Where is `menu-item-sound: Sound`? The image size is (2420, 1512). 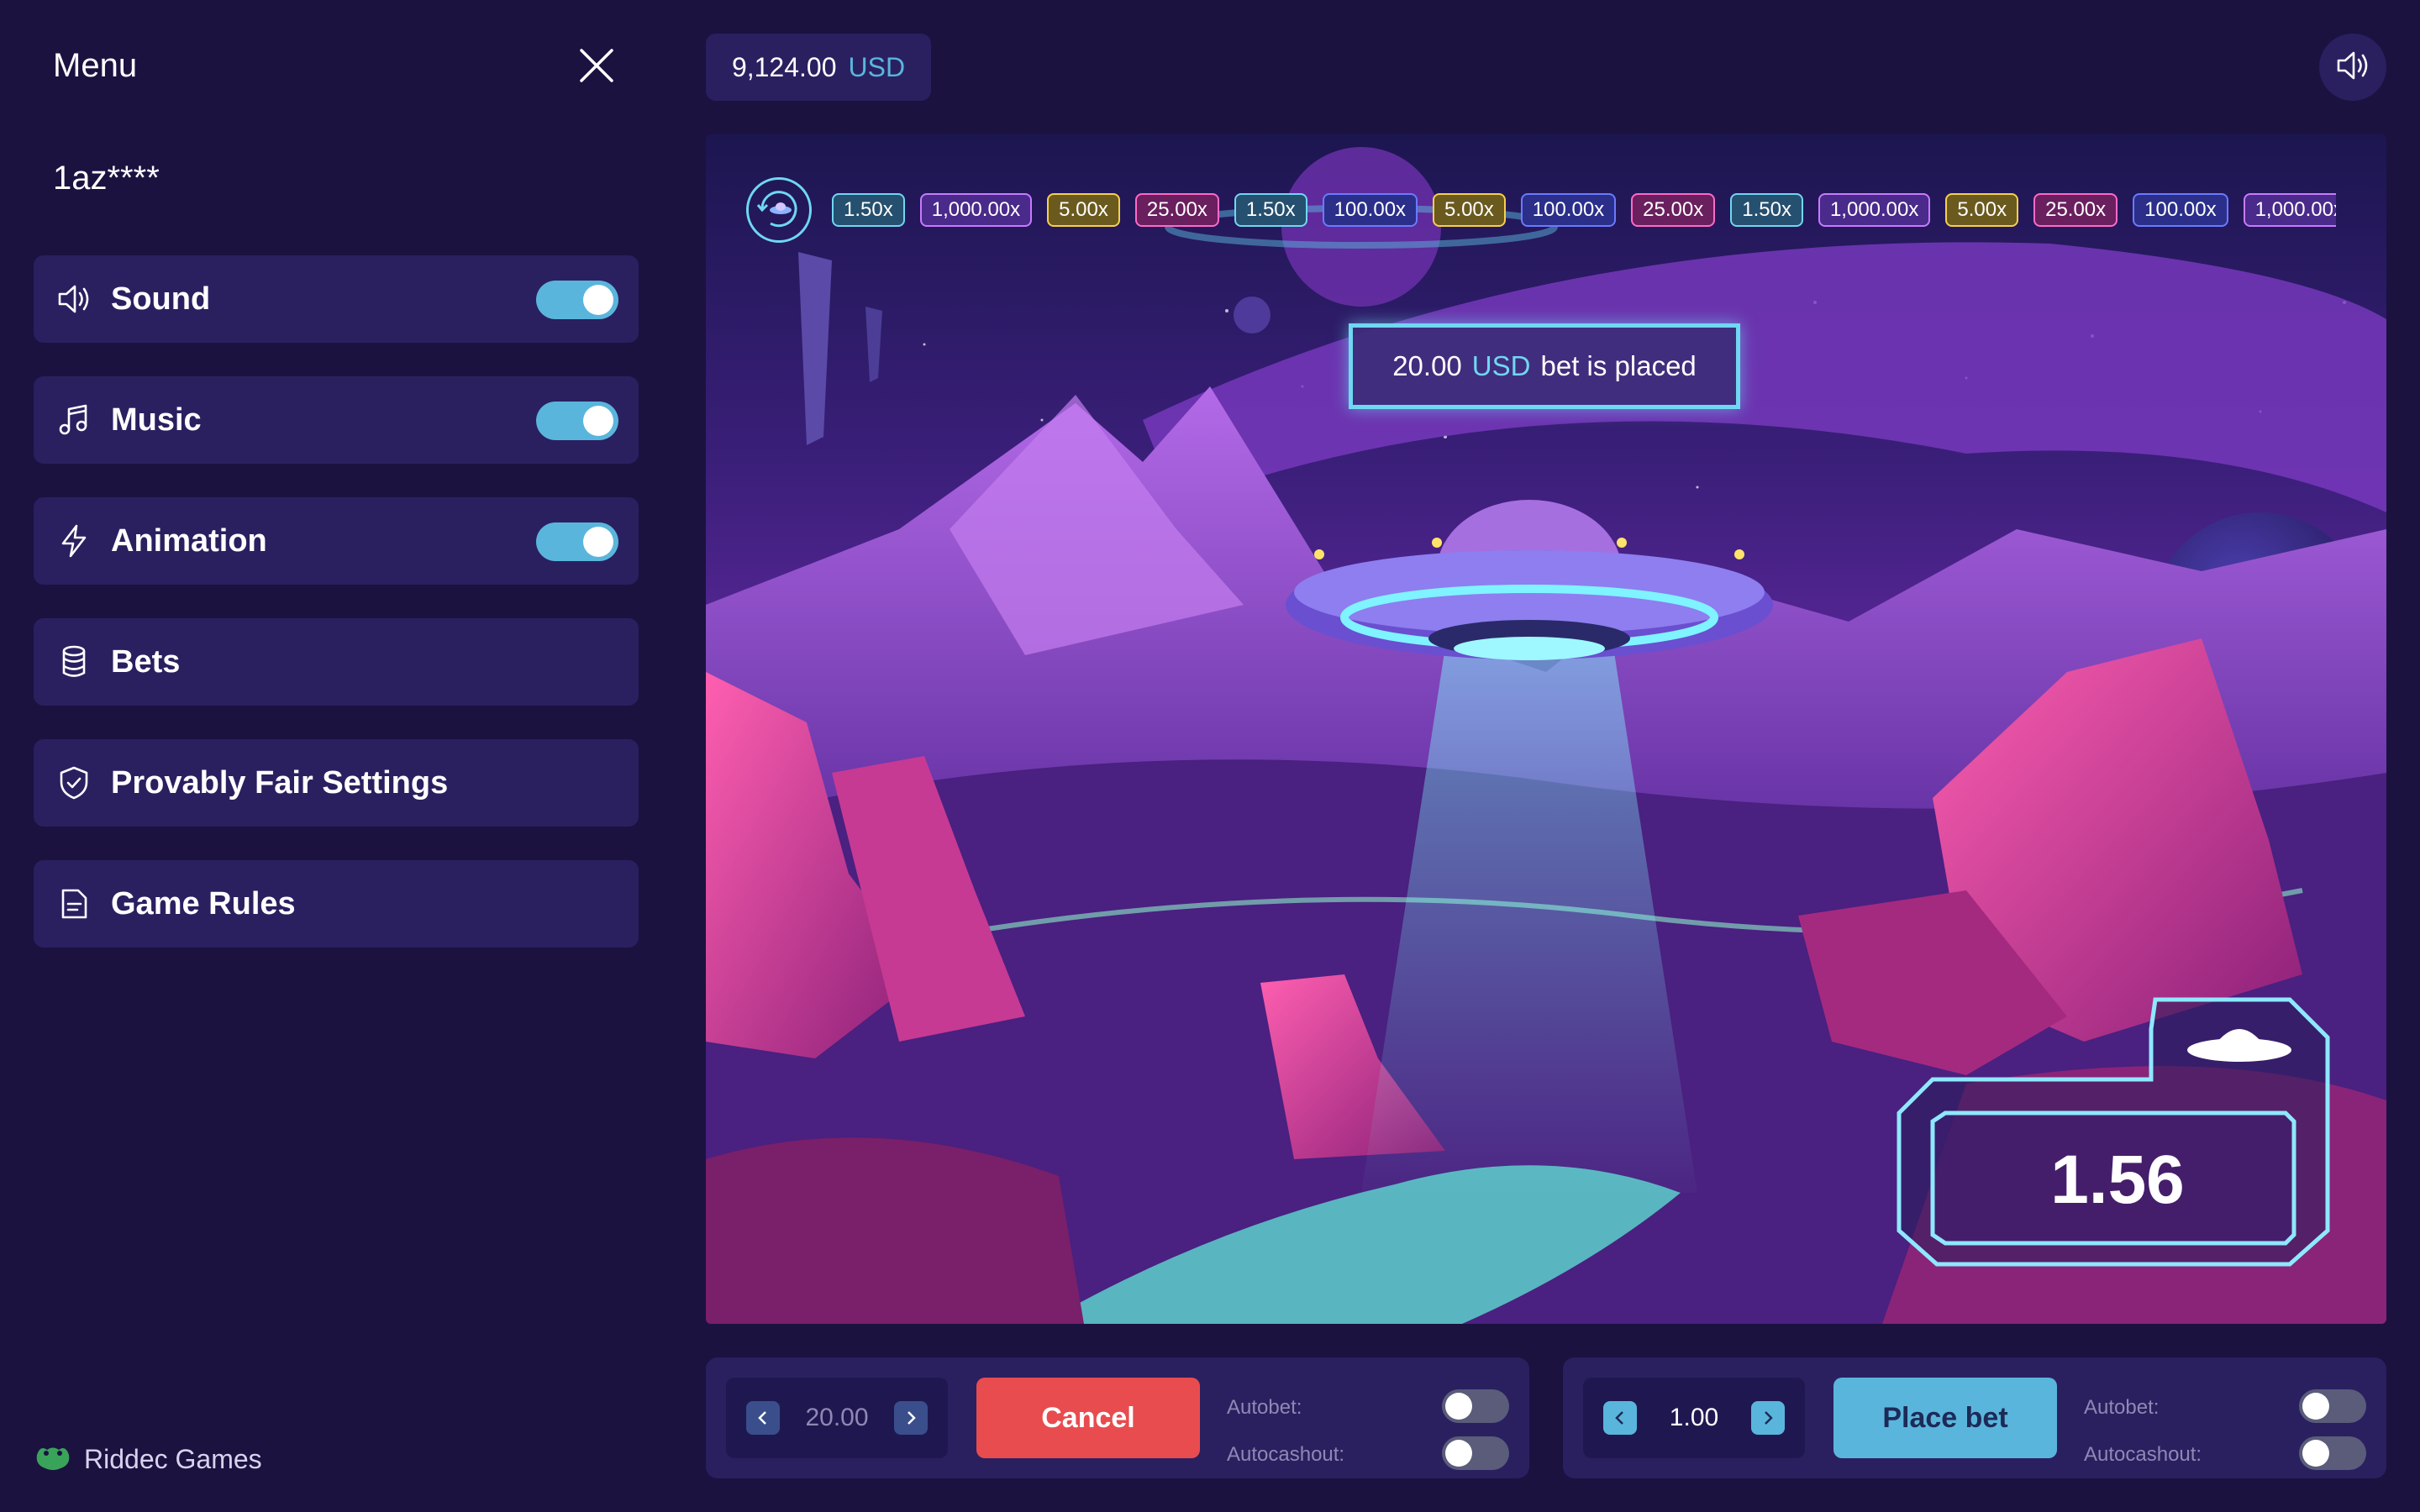
menu-item-sound: Sound is located at coordinates (337, 299).